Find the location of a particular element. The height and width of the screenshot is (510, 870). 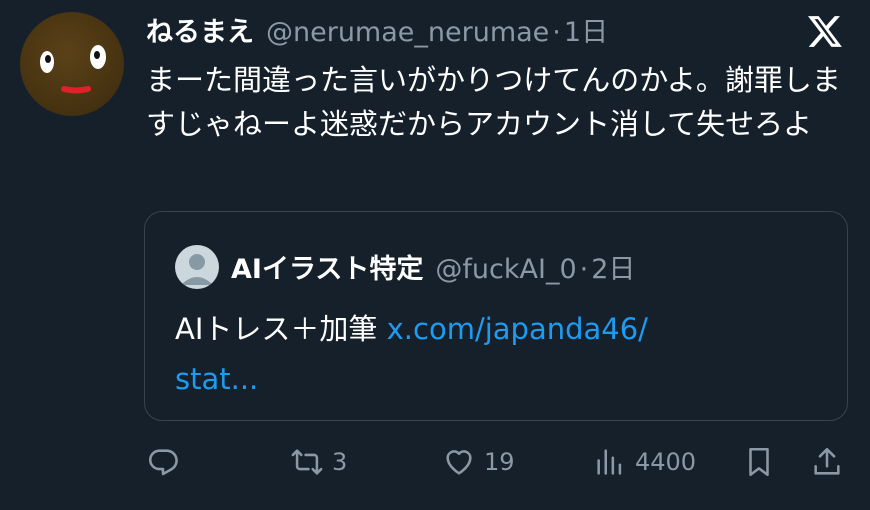

retweet-button: 3 is located at coordinates (318, 462).